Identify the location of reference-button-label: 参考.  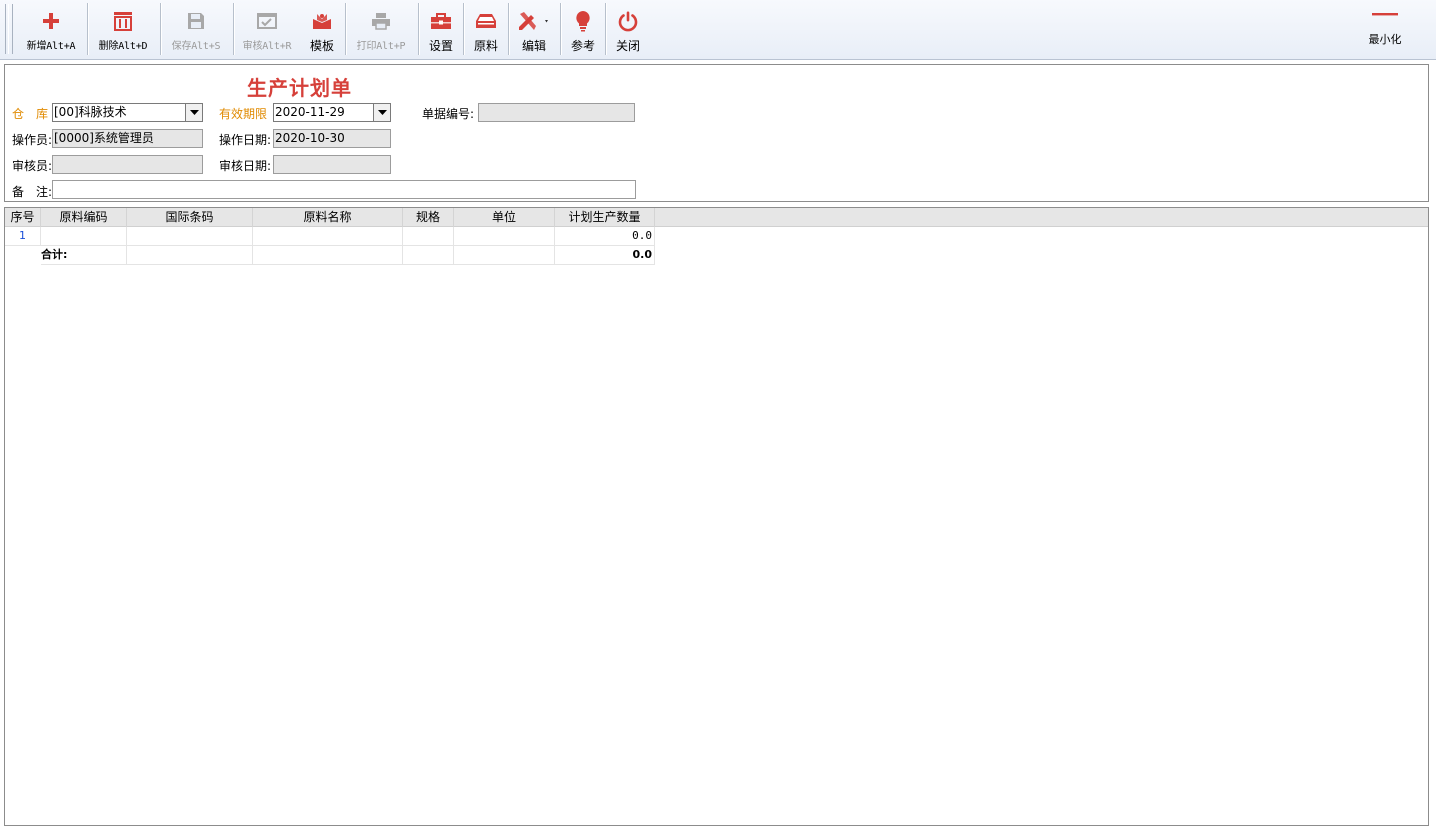
(582, 46).